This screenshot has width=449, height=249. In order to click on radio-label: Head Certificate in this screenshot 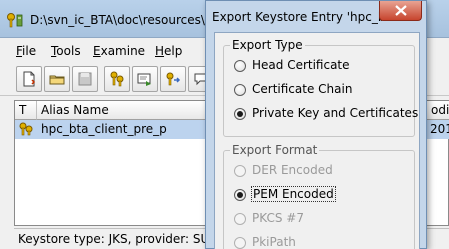, I will do `click(301, 65)`.